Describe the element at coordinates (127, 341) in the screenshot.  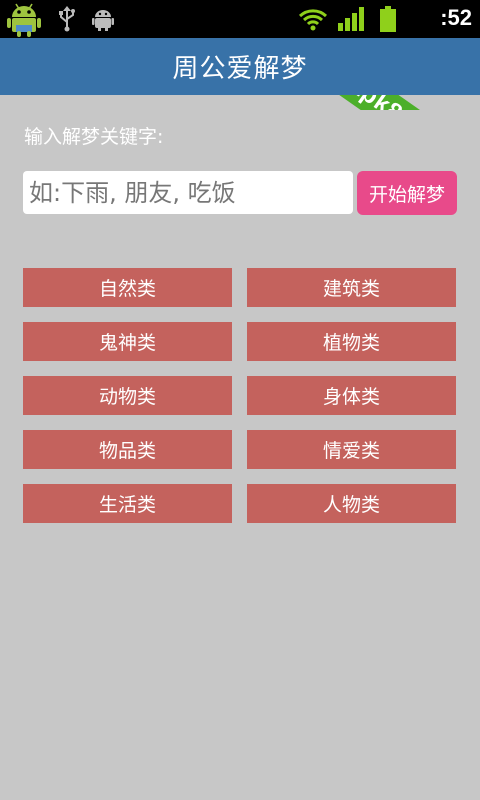
I see `category-button-ghosts: 鬼神类` at that location.